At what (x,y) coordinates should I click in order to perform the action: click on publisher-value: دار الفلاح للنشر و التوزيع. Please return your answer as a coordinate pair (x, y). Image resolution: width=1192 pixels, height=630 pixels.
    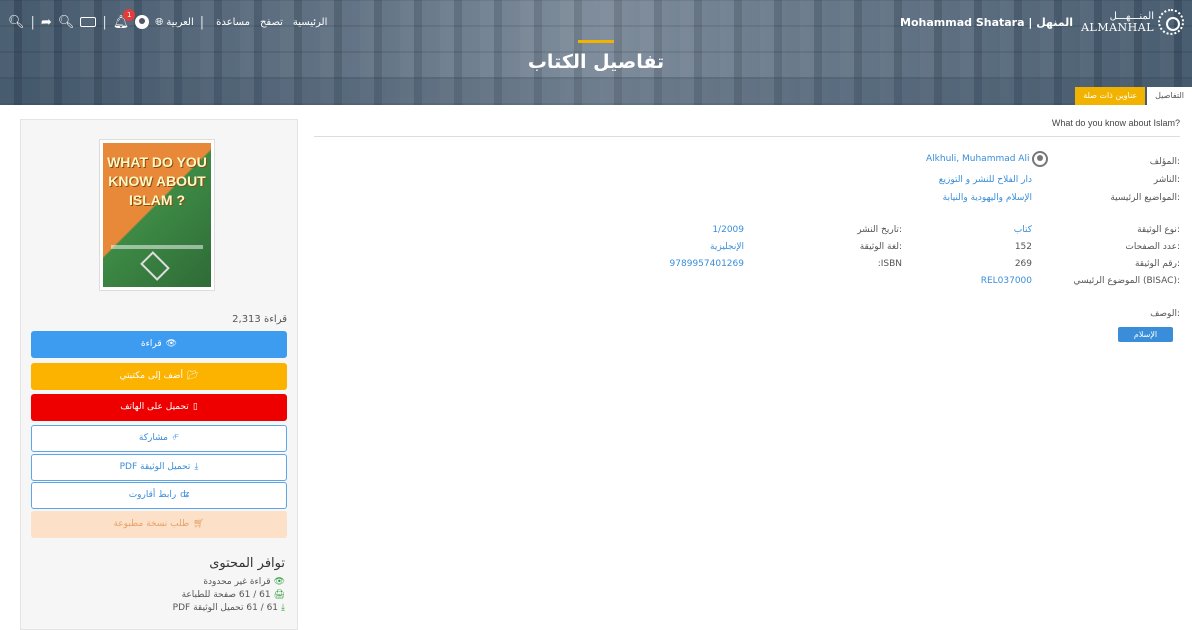
    Looking at the image, I should click on (985, 180).